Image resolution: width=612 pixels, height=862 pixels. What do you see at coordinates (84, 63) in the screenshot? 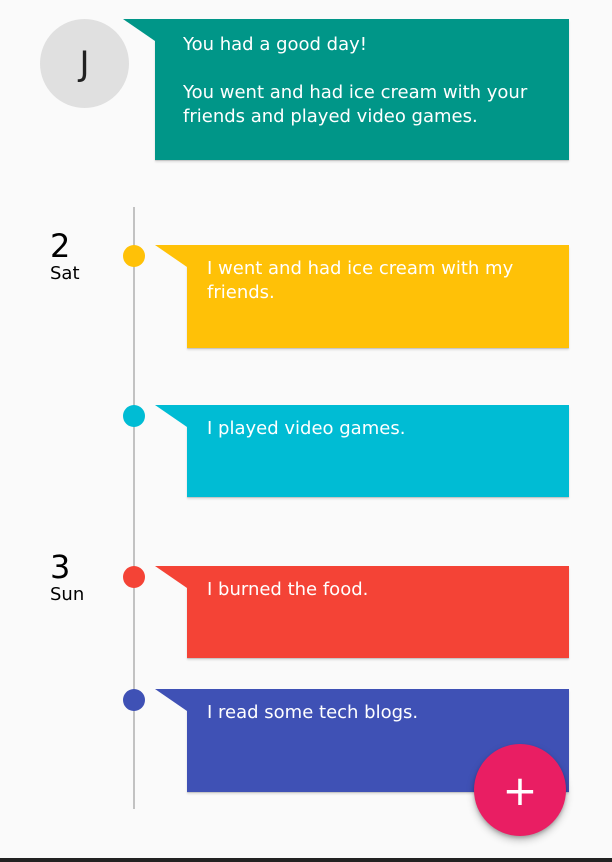
I see `avatar: J` at bounding box center [84, 63].